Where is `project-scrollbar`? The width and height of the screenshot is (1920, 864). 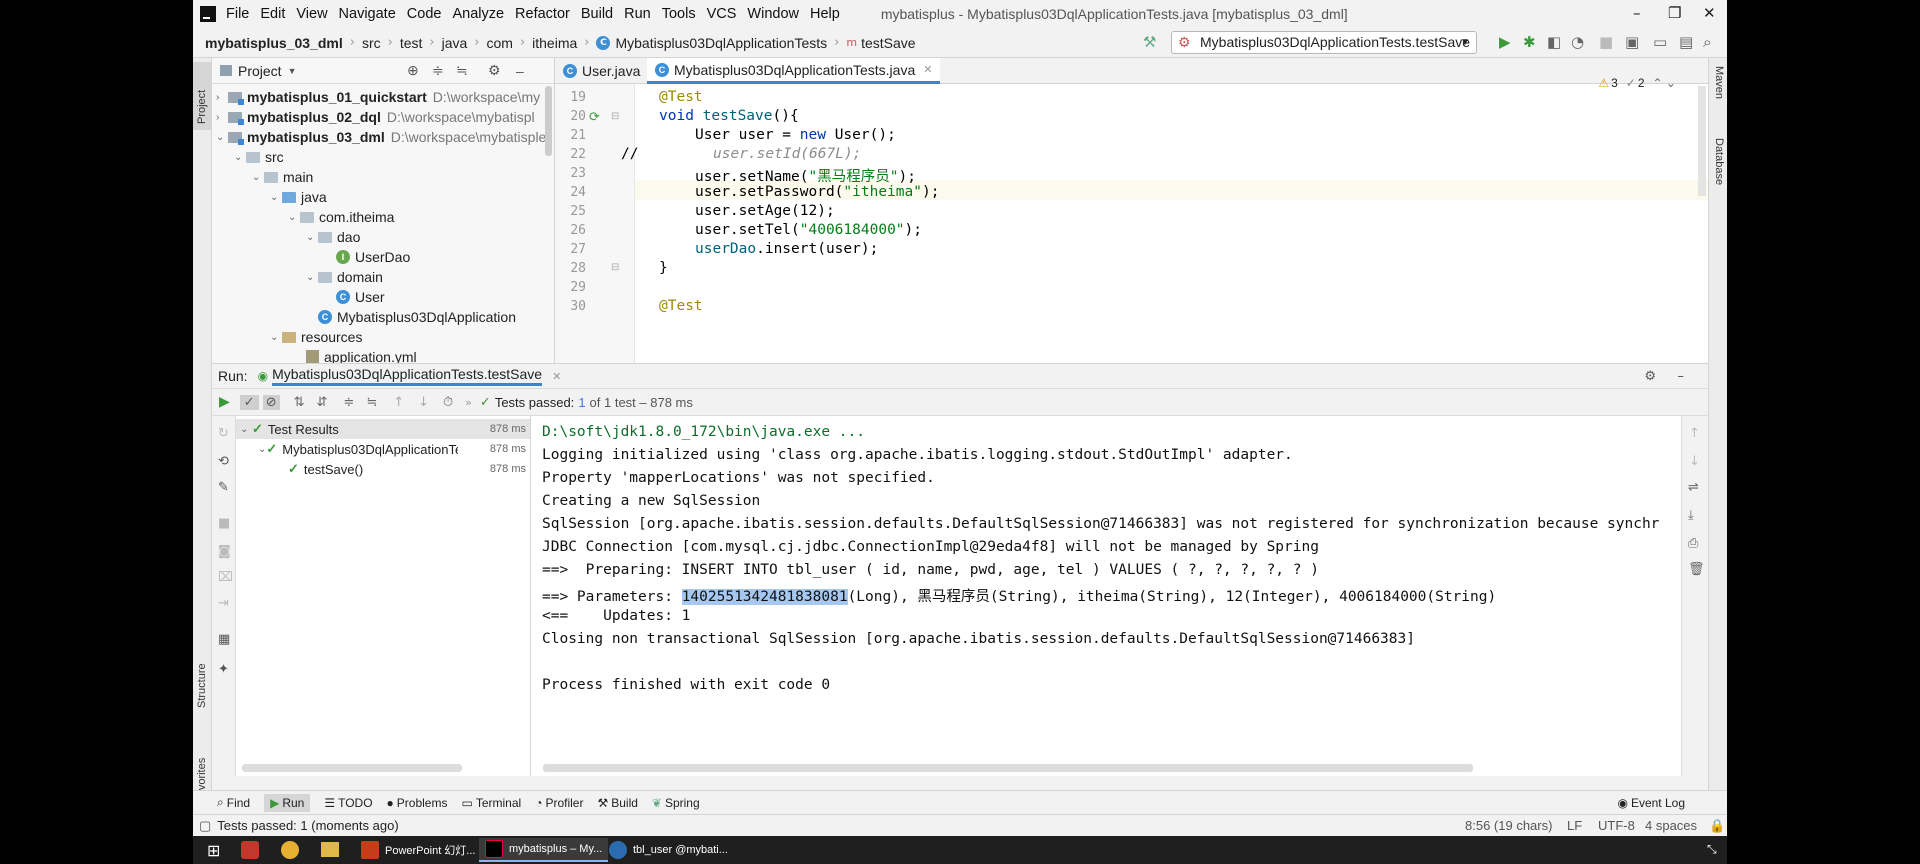 project-scrollbar is located at coordinates (548, 121).